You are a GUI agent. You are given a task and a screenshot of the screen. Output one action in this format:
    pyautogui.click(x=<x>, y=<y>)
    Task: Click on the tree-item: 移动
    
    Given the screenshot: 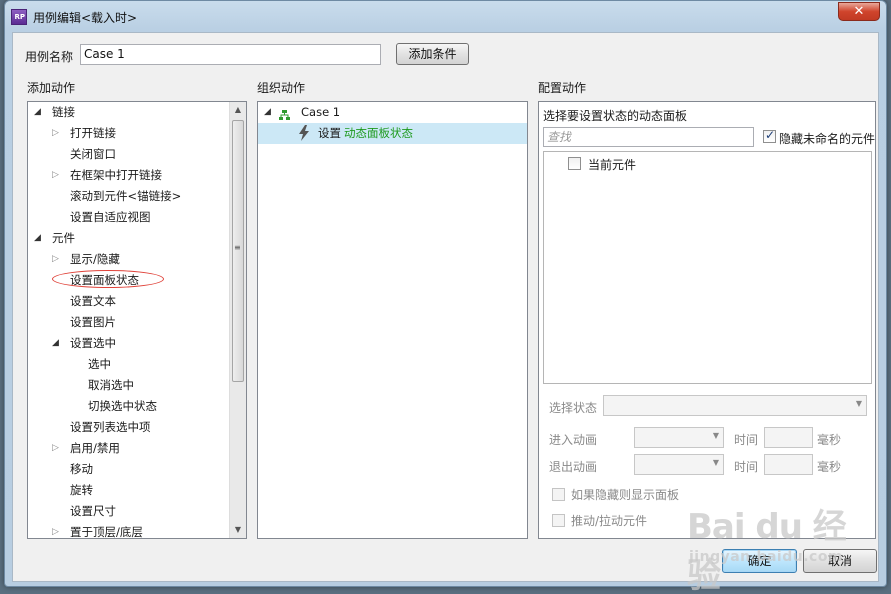 What is the action you would take?
    pyautogui.click(x=128, y=469)
    